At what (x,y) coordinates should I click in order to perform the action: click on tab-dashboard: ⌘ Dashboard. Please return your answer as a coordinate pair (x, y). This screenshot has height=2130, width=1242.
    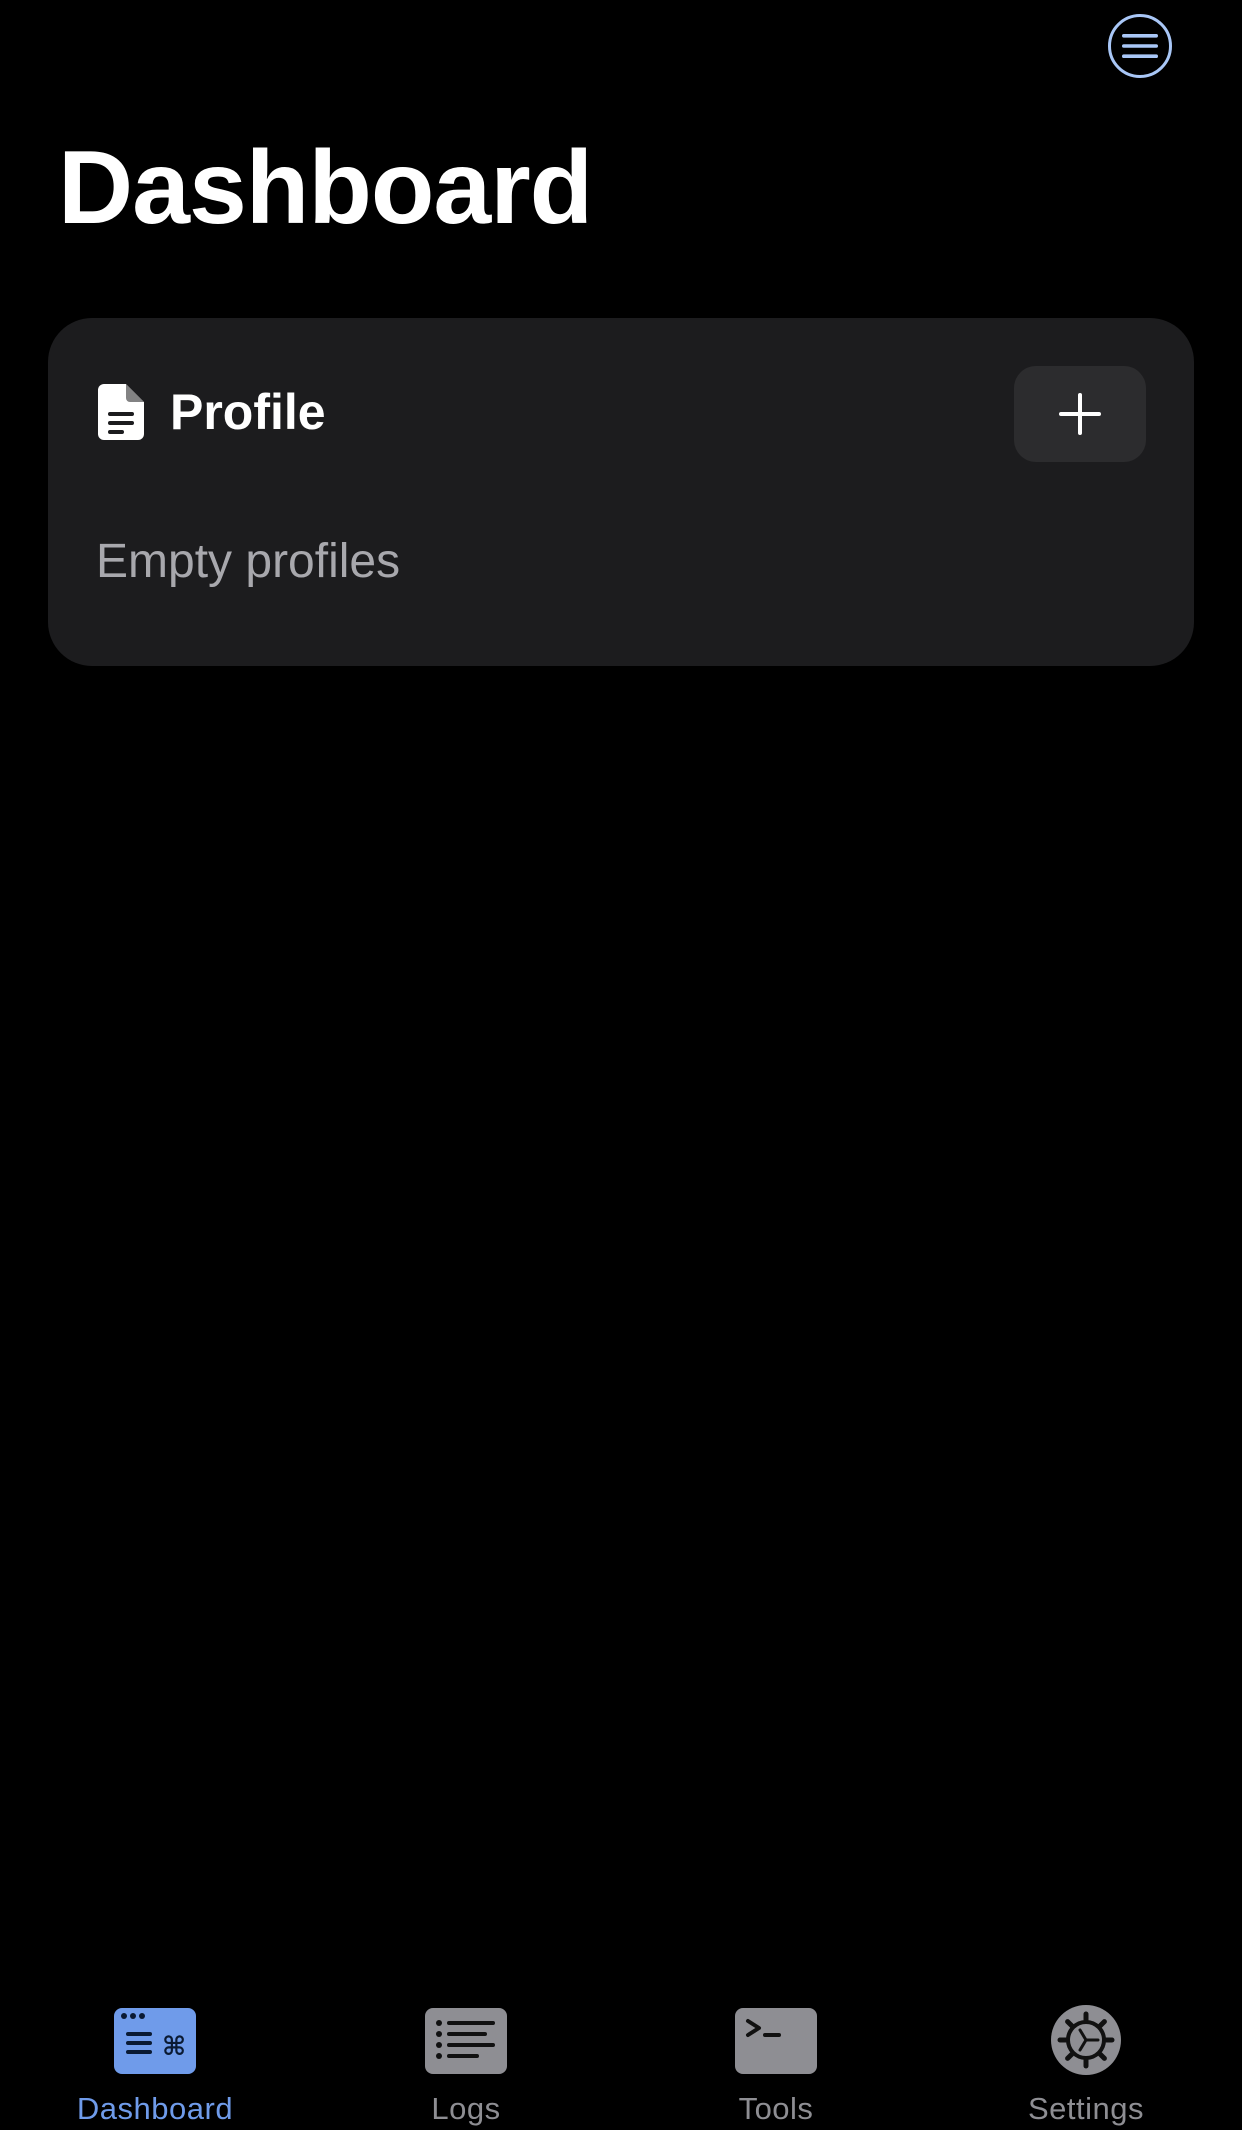
    Looking at the image, I should click on (155, 2060).